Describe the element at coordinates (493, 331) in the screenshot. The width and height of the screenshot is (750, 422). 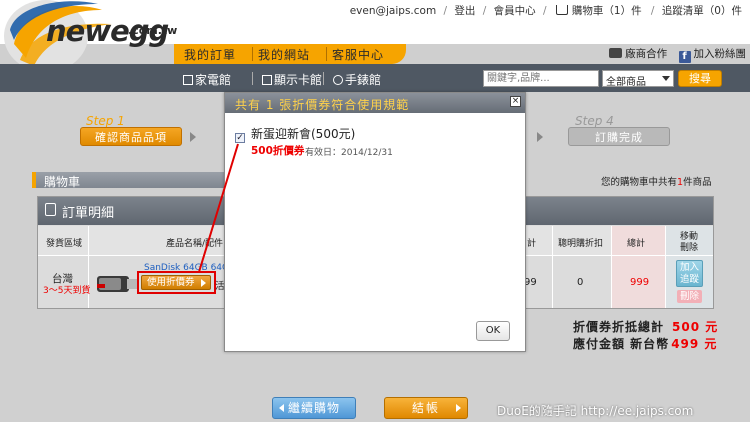
I see `ok-button: OK` at that location.